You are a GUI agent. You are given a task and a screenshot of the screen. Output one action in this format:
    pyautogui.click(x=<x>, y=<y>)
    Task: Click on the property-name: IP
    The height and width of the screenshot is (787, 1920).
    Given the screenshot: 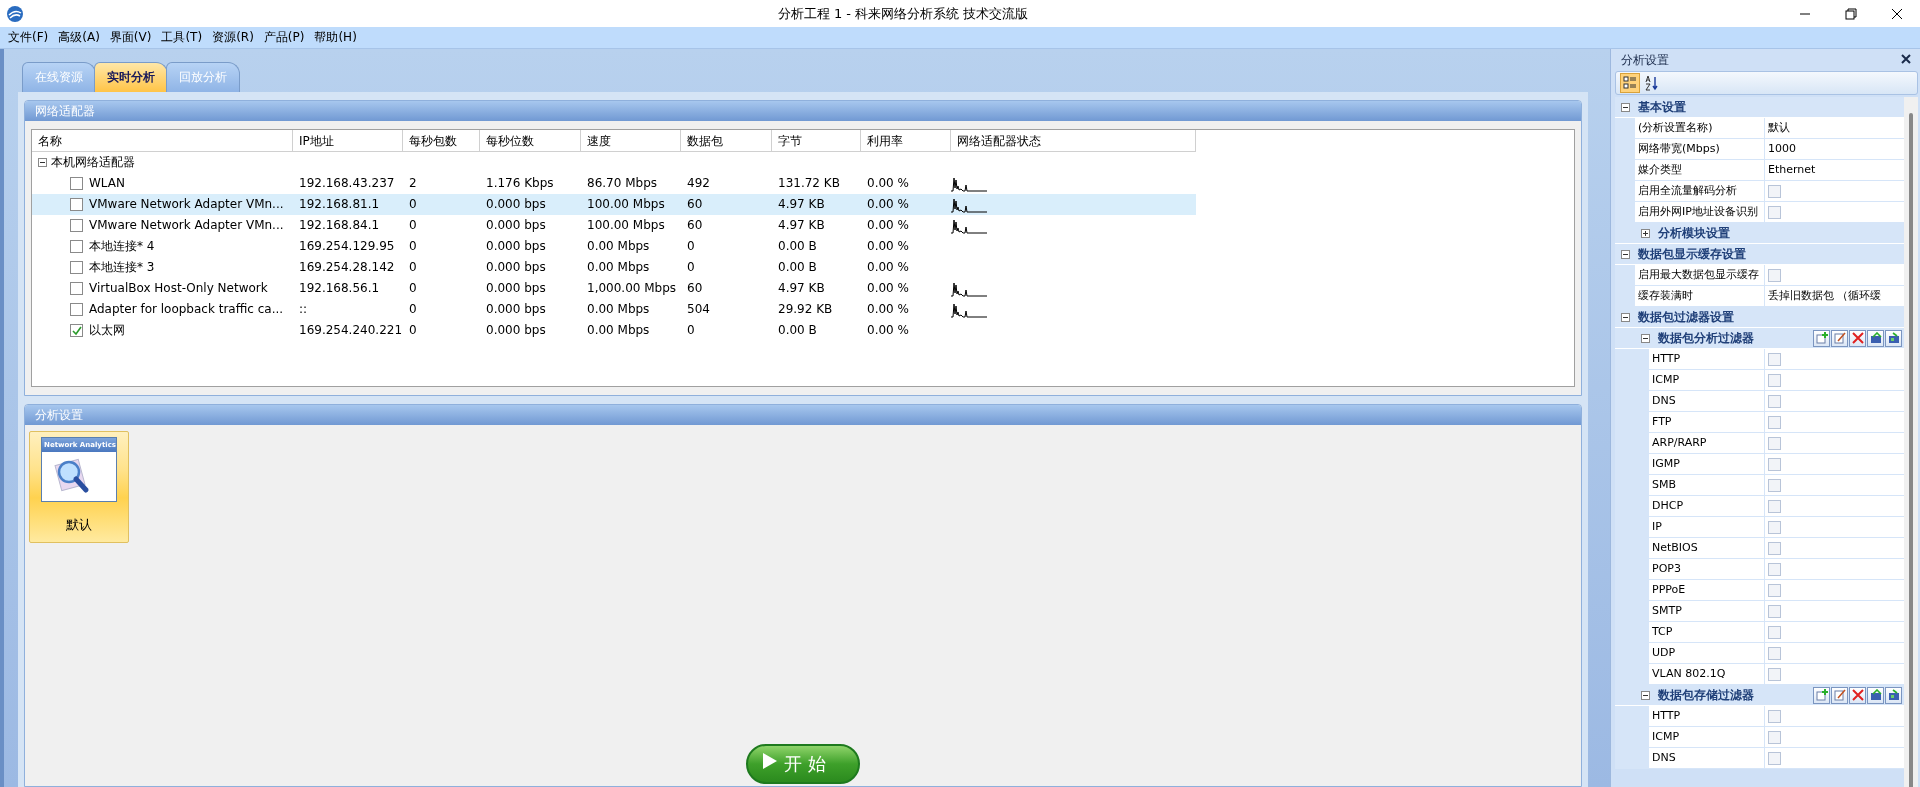 What is the action you would take?
    pyautogui.click(x=1707, y=527)
    